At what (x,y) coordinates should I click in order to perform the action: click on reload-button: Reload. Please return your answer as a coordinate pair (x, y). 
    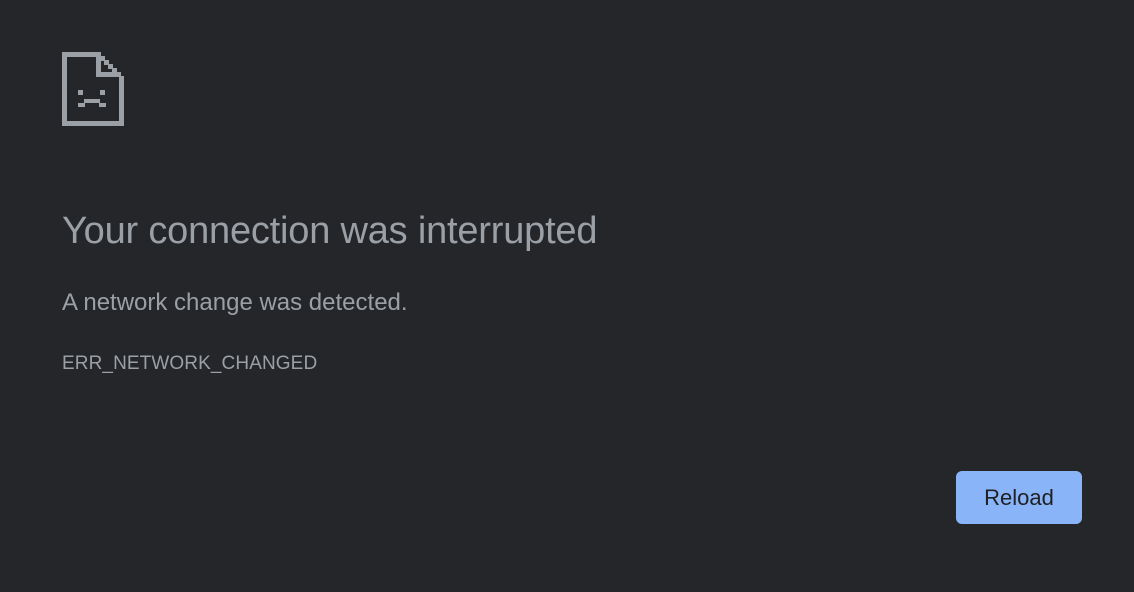
    Looking at the image, I should click on (1019, 497).